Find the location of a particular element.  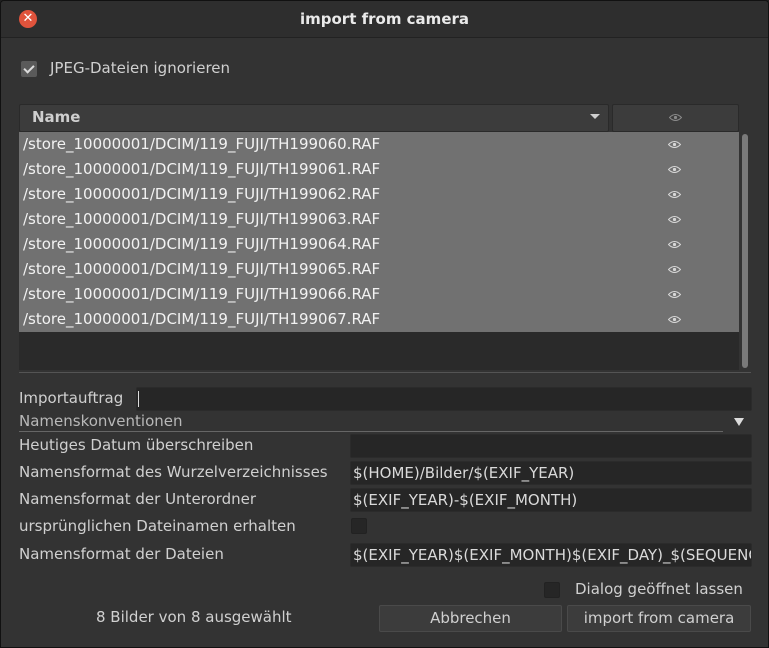

keep-original-checkbox is located at coordinates (359, 526).